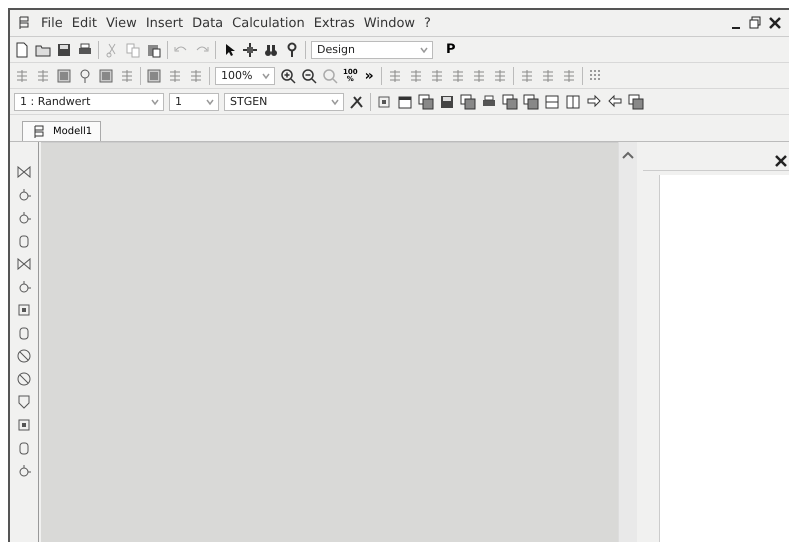  I want to click on new-document-icon, so click(22, 50).